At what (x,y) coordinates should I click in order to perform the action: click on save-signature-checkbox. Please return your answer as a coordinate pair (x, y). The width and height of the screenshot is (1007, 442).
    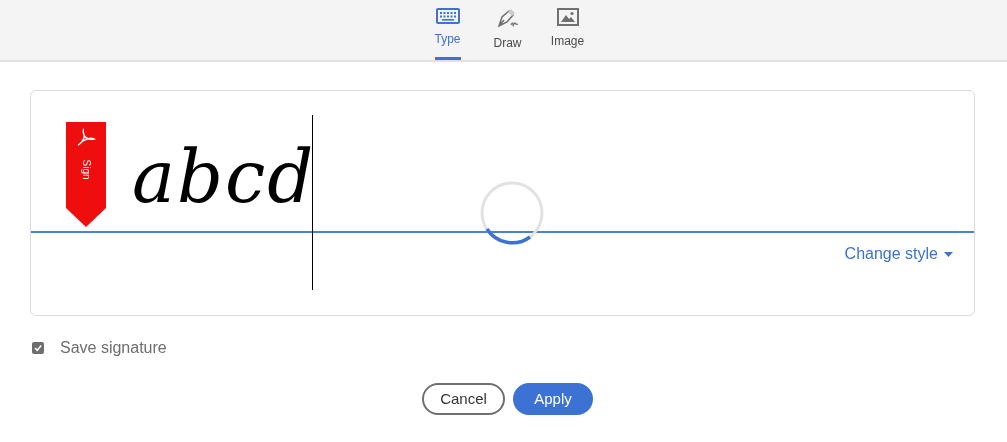
    Looking at the image, I should click on (38, 348).